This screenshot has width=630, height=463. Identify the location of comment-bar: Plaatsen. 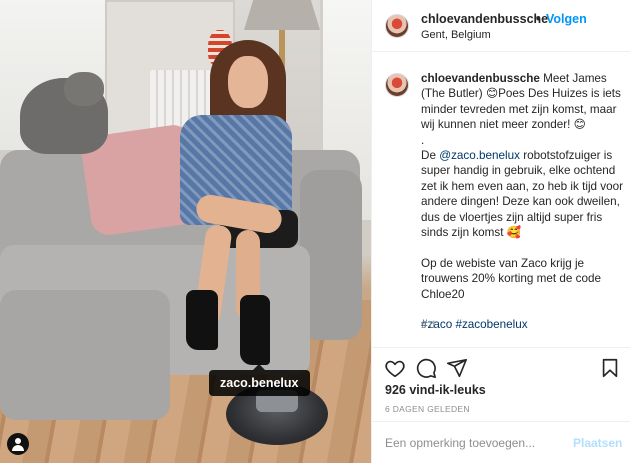
(501, 442).